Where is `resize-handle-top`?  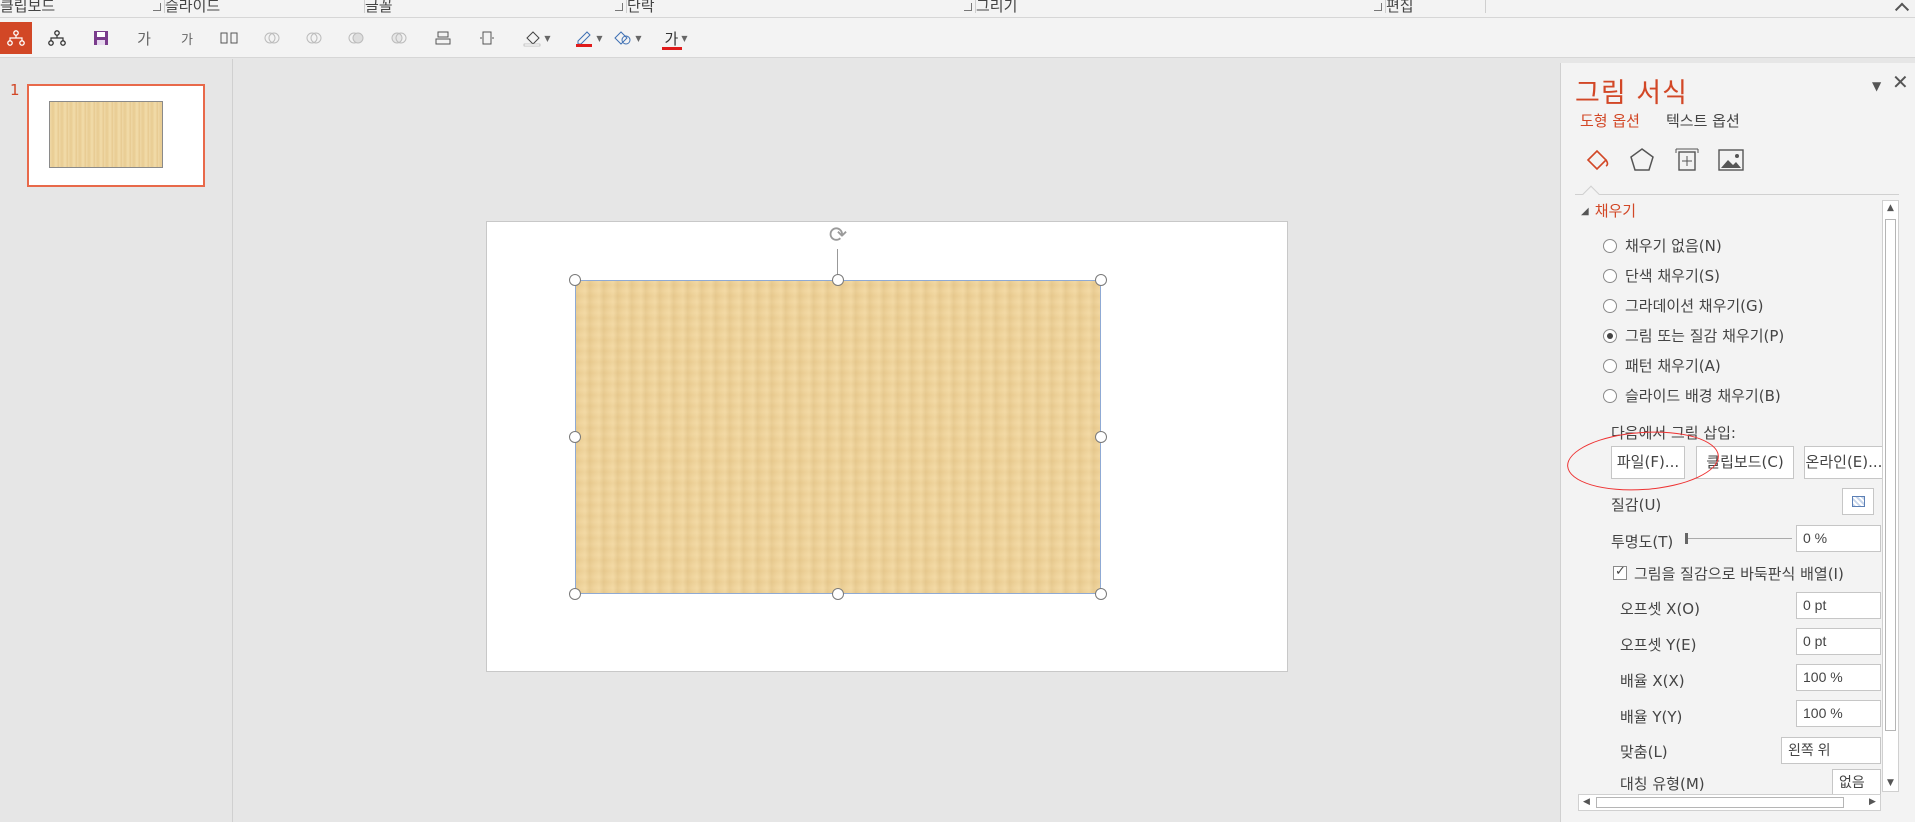 resize-handle-top is located at coordinates (838, 280).